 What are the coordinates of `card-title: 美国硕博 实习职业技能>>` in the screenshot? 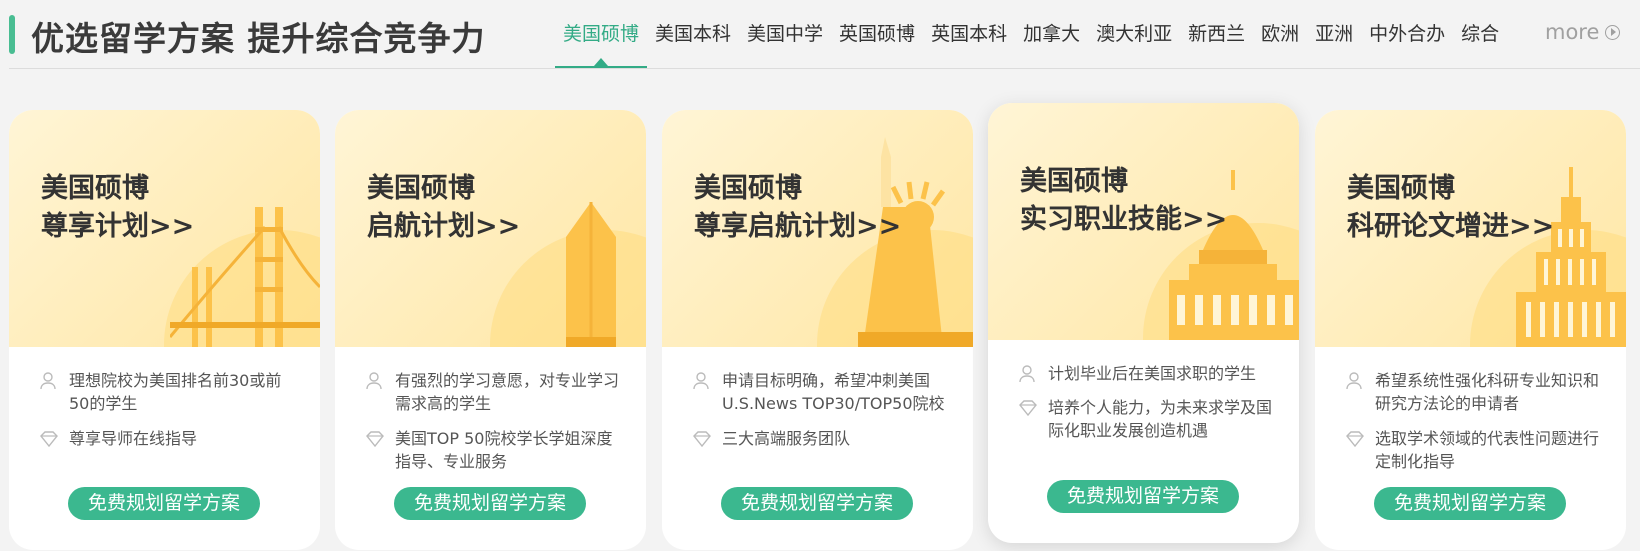 It's located at (1123, 201).